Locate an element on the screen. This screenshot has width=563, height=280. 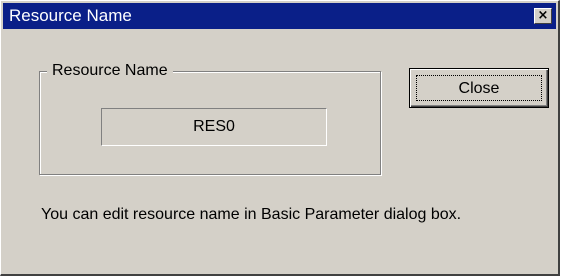
title-bar: Resource Name × is located at coordinates (279, 16).